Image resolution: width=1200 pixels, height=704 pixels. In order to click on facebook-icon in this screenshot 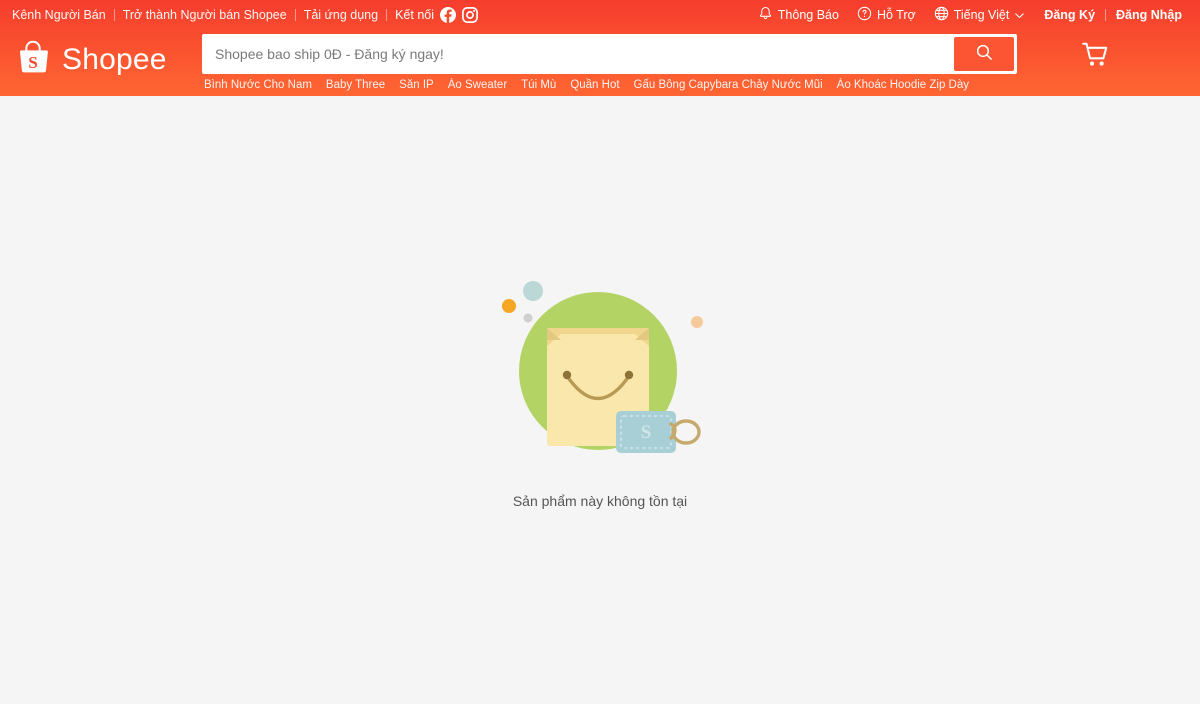, I will do `click(448, 15)`.